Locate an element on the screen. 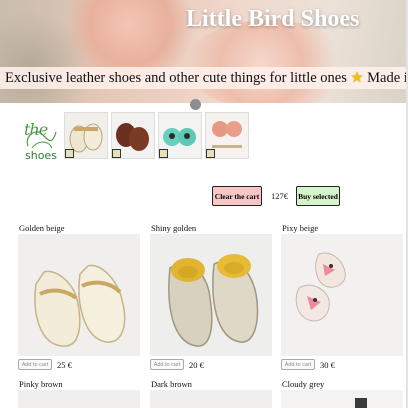 The image size is (408, 408). clear-cart-button: Clear the cart is located at coordinates (237, 196).